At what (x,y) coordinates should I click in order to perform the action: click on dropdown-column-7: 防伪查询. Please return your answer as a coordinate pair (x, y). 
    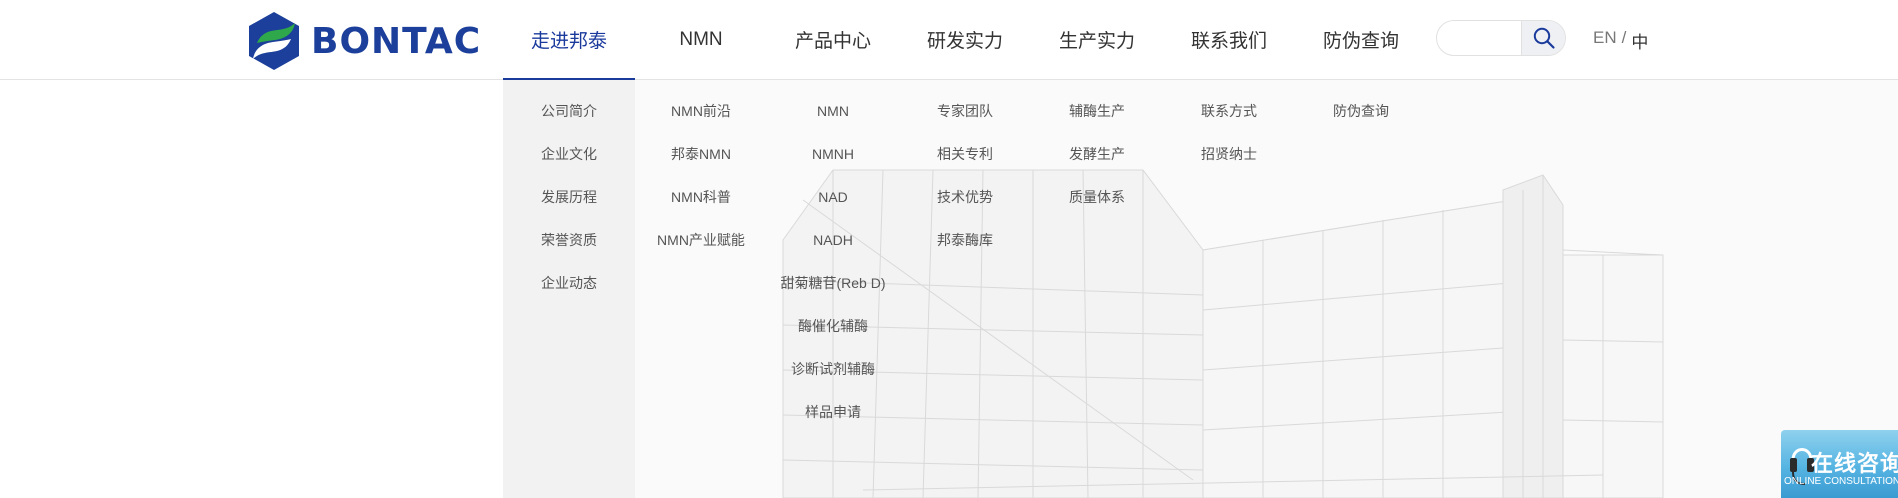
    Looking at the image, I should click on (1361, 106).